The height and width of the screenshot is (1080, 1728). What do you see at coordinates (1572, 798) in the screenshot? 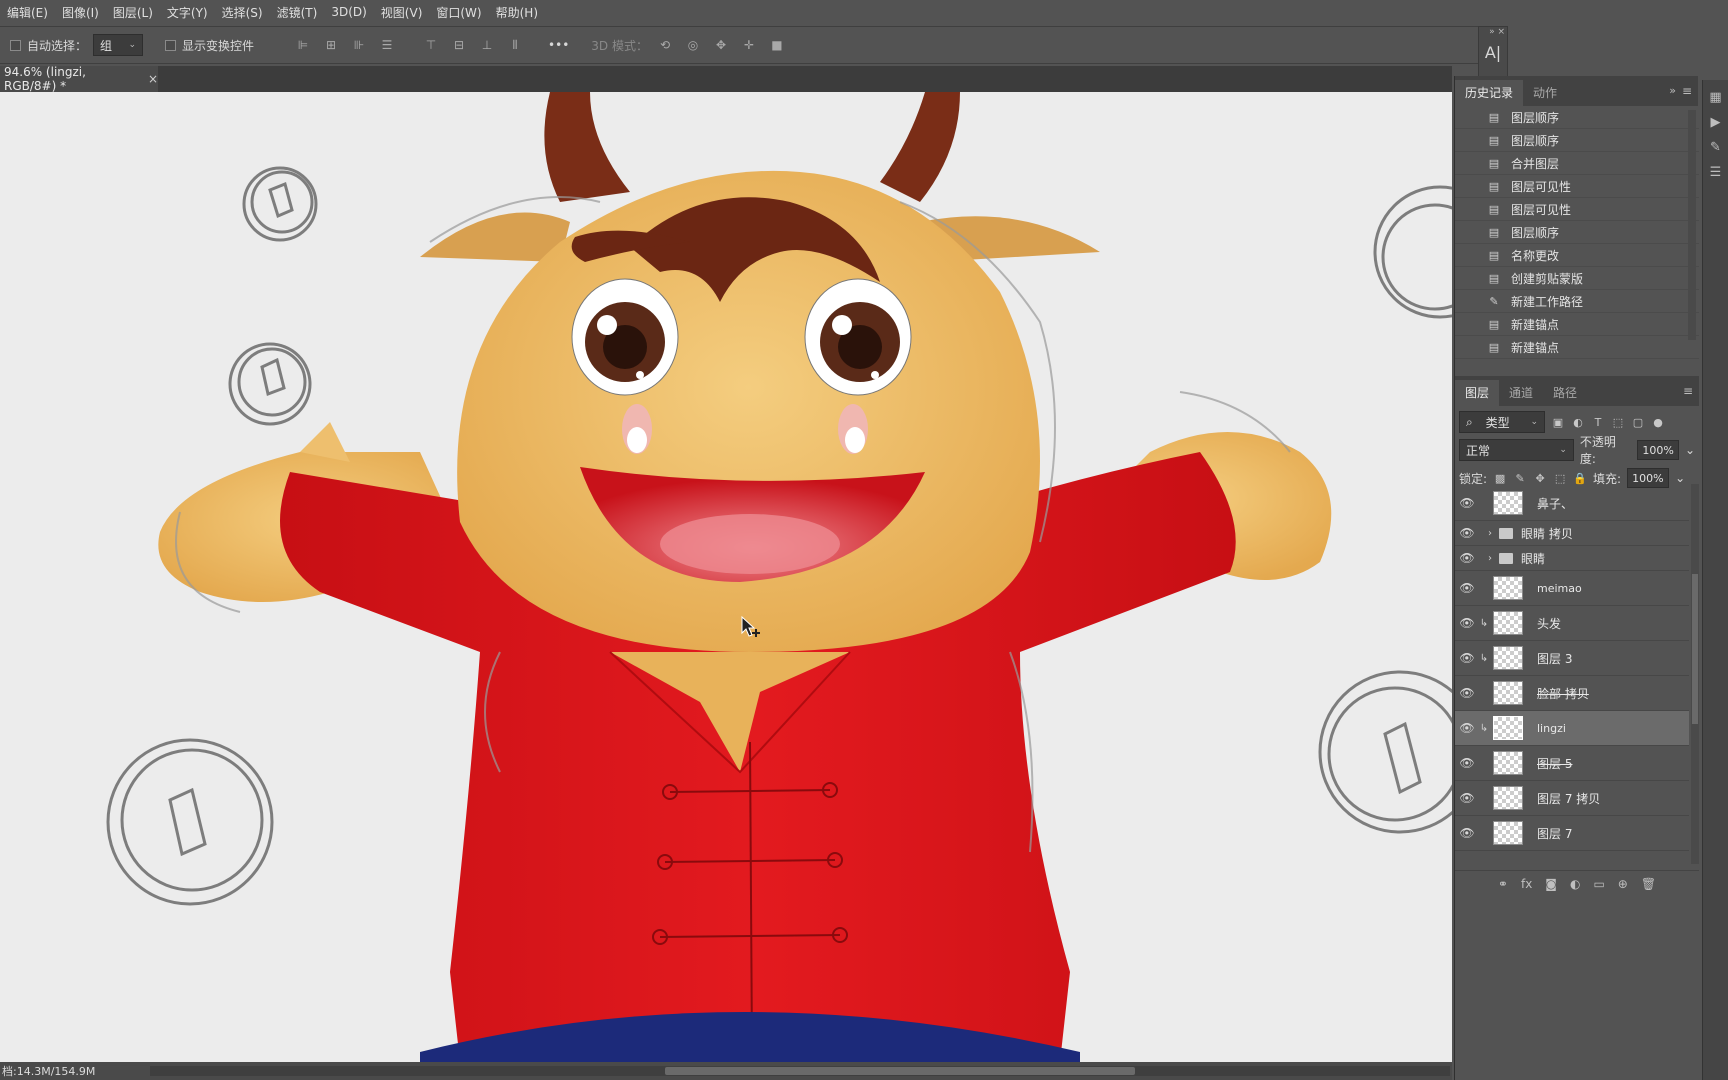
I see `layer-row: 👁 图层 7 拷贝` at bounding box center [1572, 798].